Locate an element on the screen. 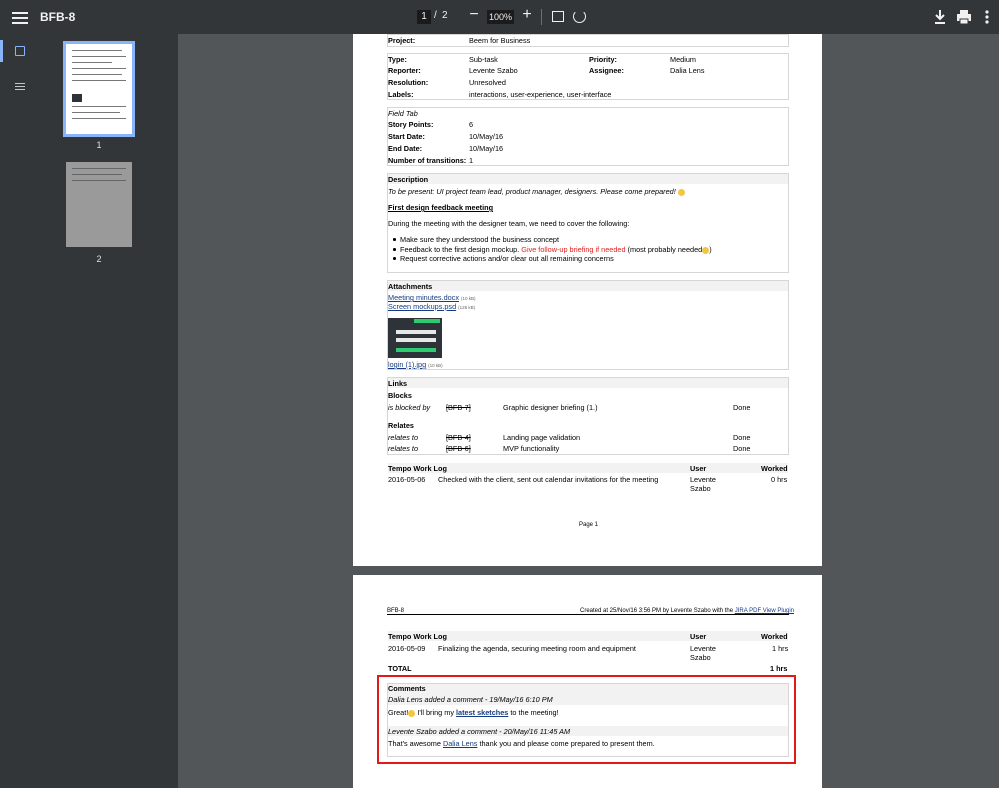  field-value: Medium is located at coordinates (683, 59).